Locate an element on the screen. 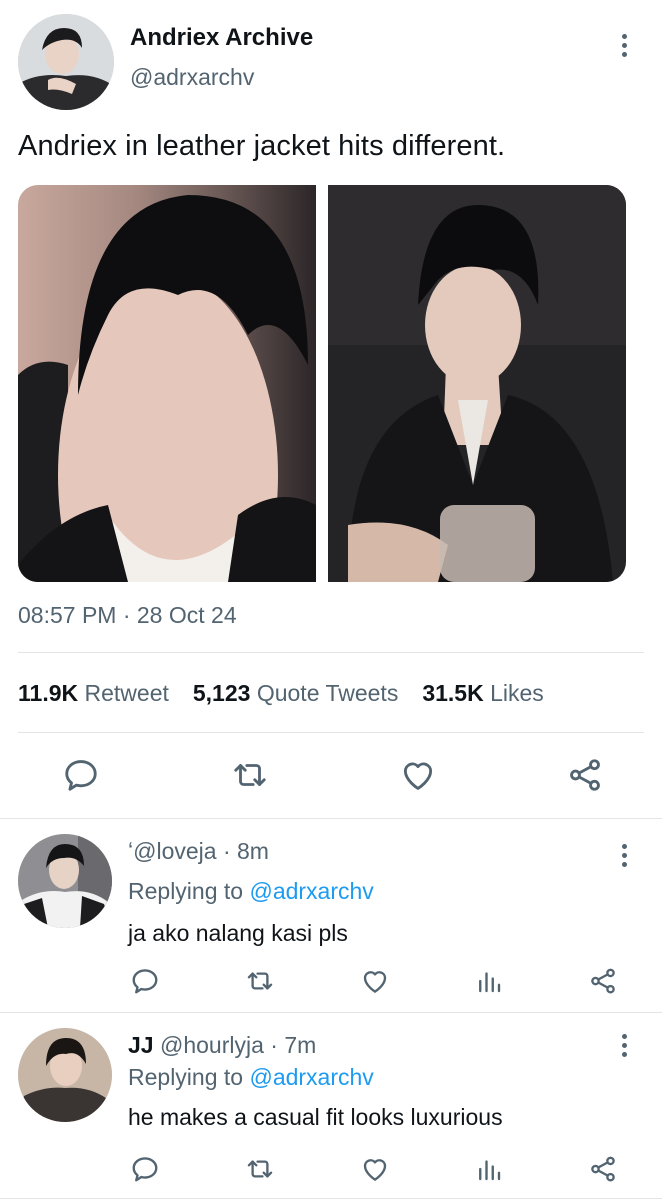 The image size is (662, 1200). likes-stat: 31.5K Likes is located at coordinates (482, 693).